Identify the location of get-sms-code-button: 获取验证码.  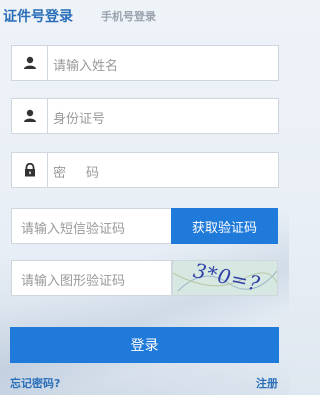
(224, 226).